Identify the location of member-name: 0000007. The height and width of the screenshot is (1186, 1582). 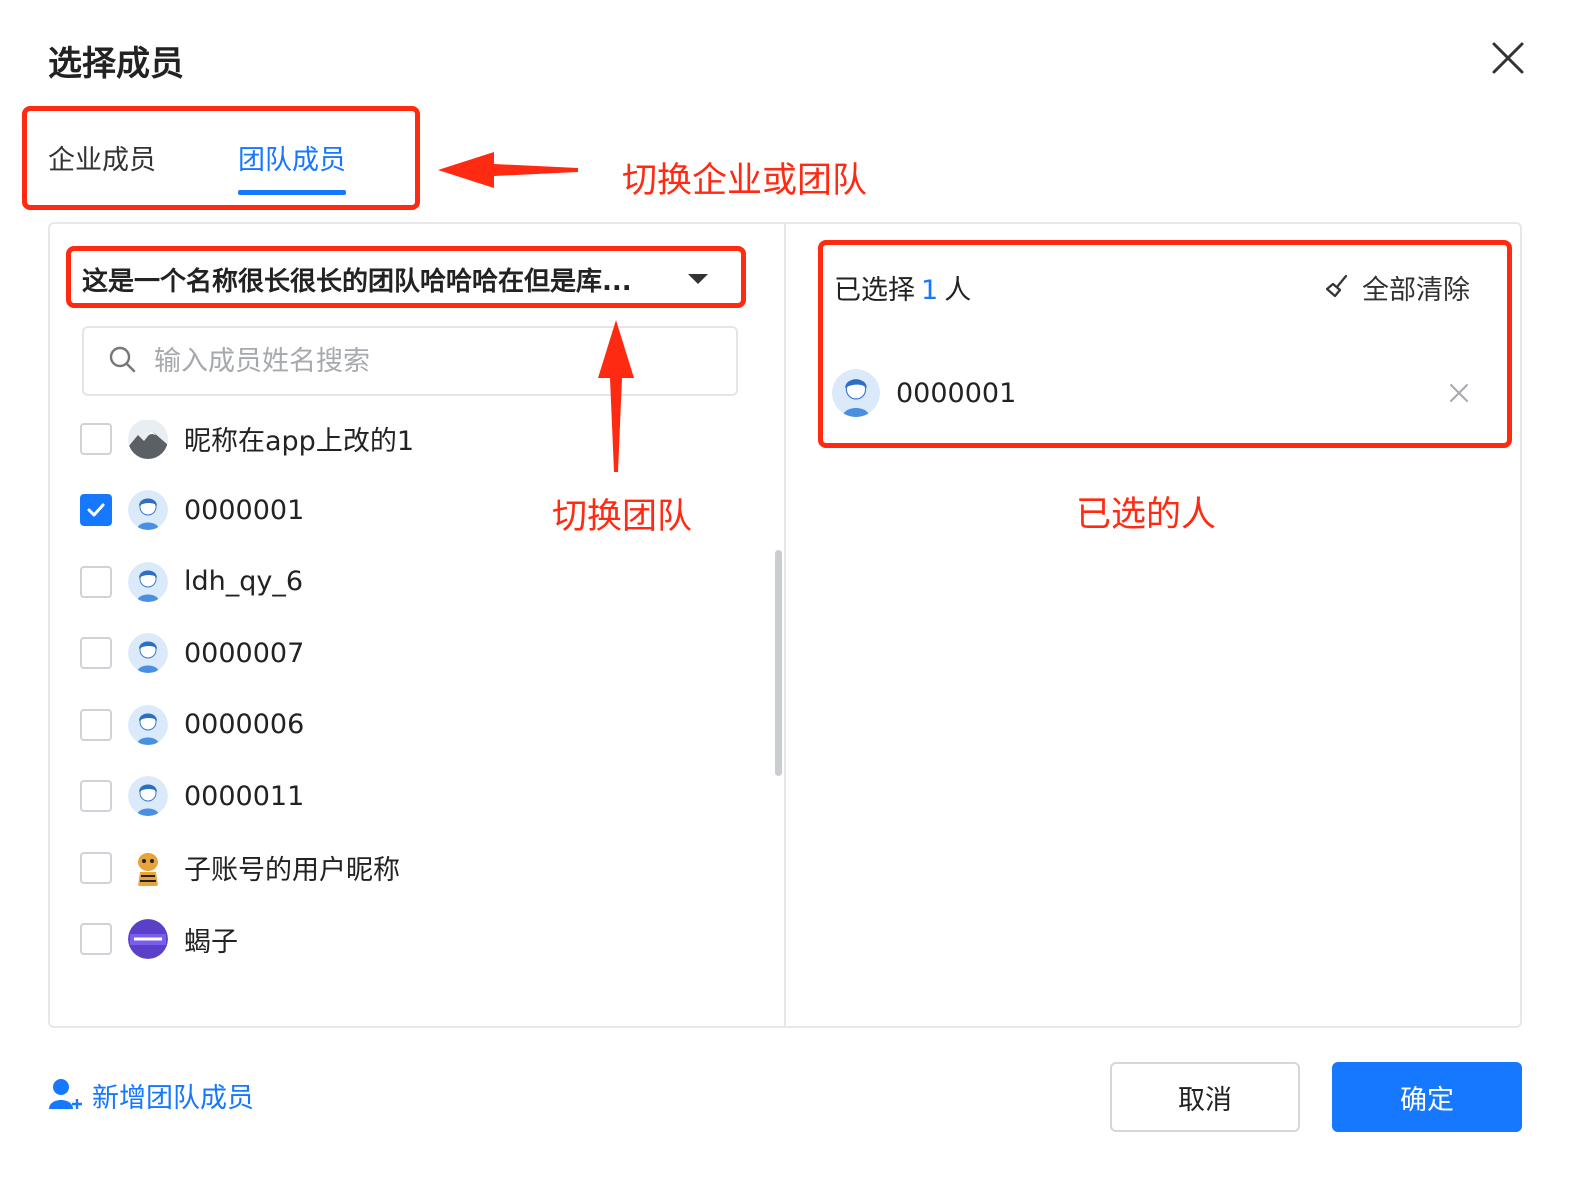
(244, 653).